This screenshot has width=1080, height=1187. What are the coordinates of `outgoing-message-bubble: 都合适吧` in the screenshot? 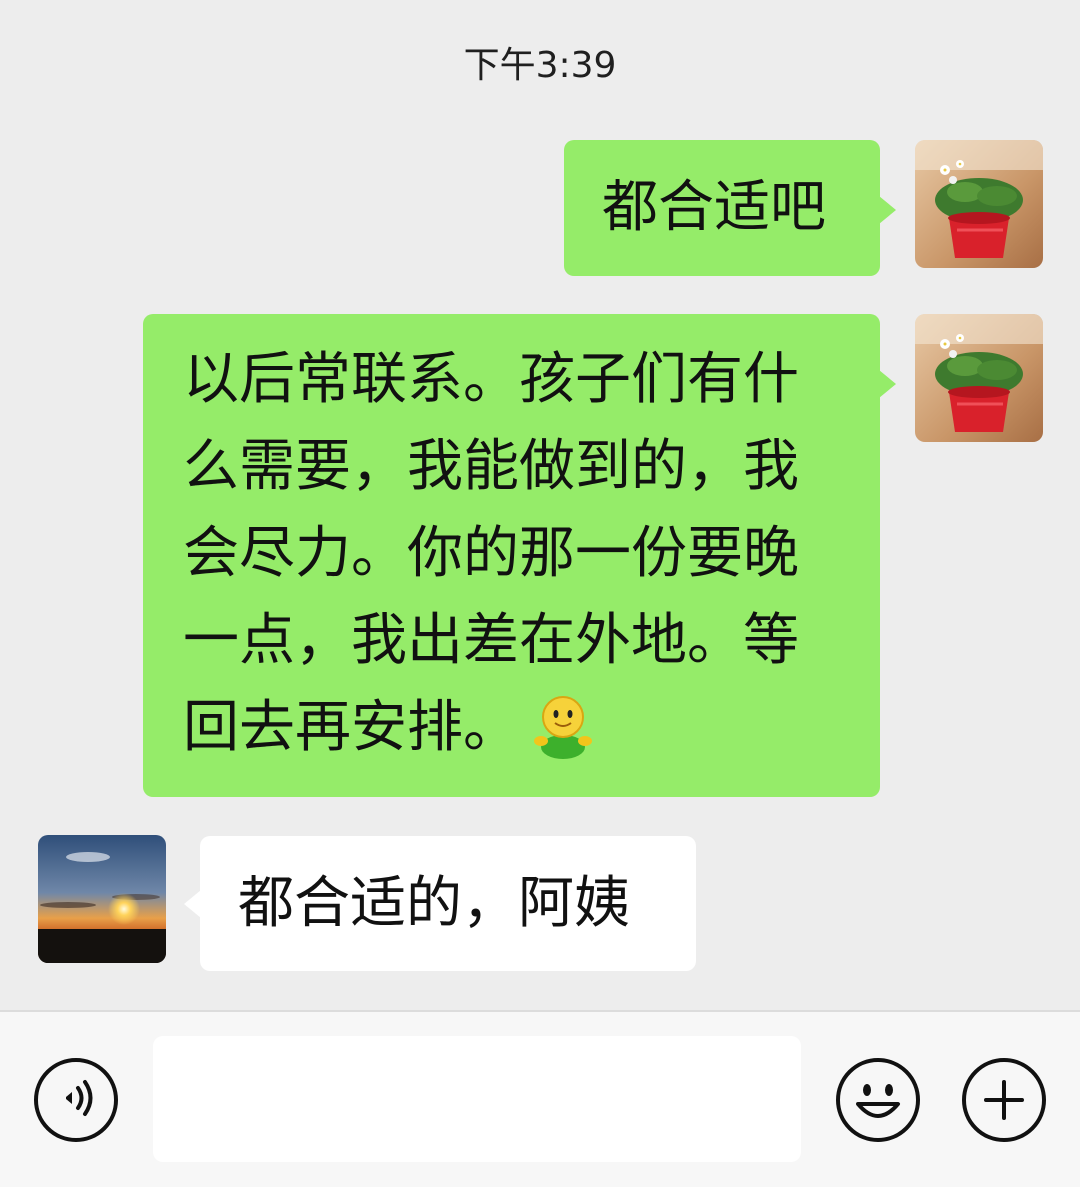 It's located at (730, 208).